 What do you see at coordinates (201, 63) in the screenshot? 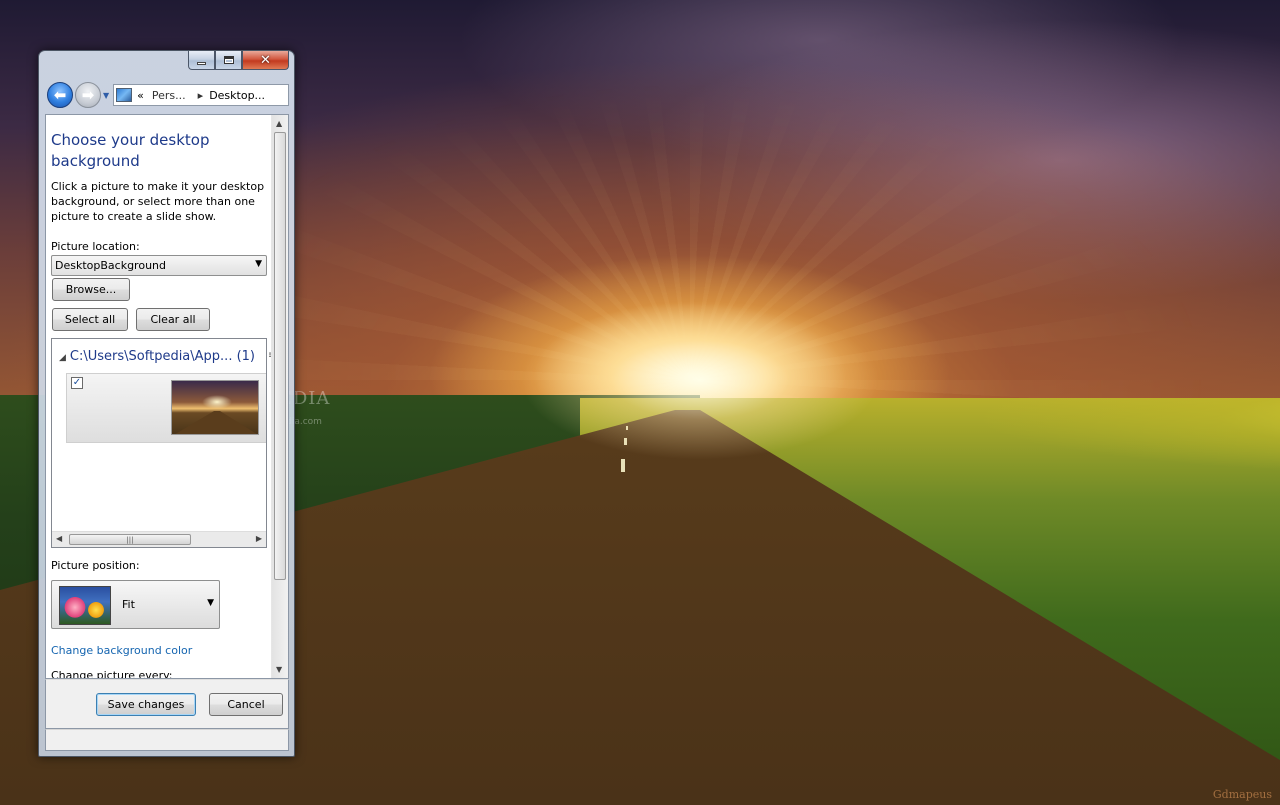
I see `minimize-icon` at bounding box center [201, 63].